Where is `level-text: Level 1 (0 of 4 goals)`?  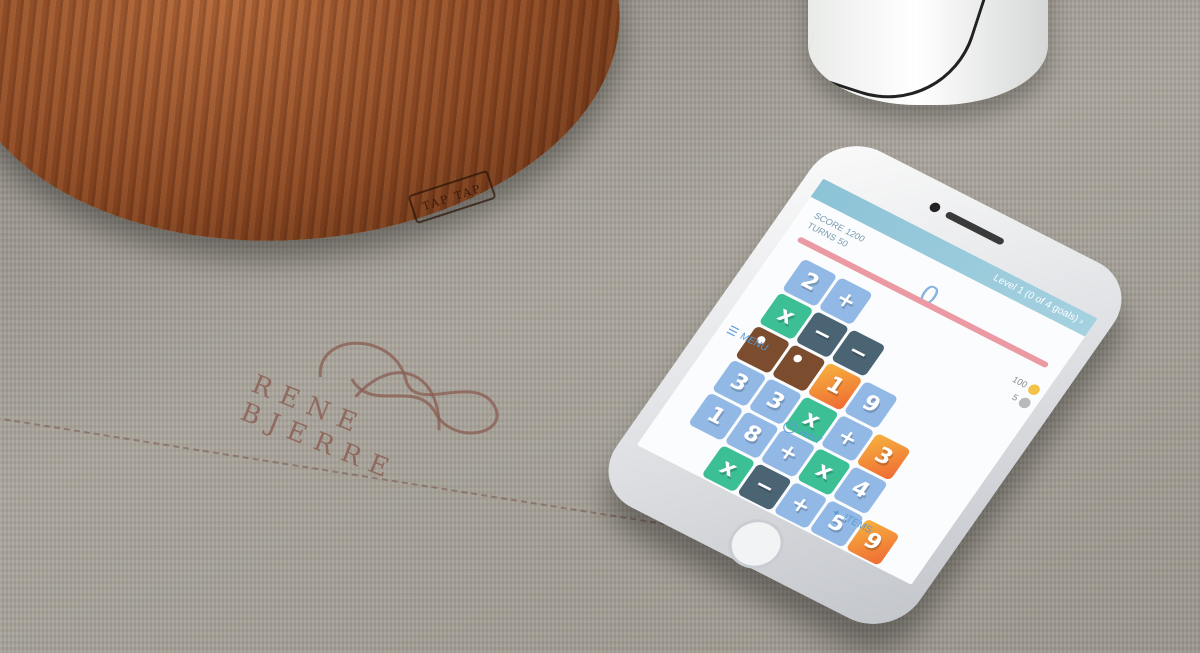 level-text: Level 1 (0 of 4 goals) is located at coordinates (1035, 298).